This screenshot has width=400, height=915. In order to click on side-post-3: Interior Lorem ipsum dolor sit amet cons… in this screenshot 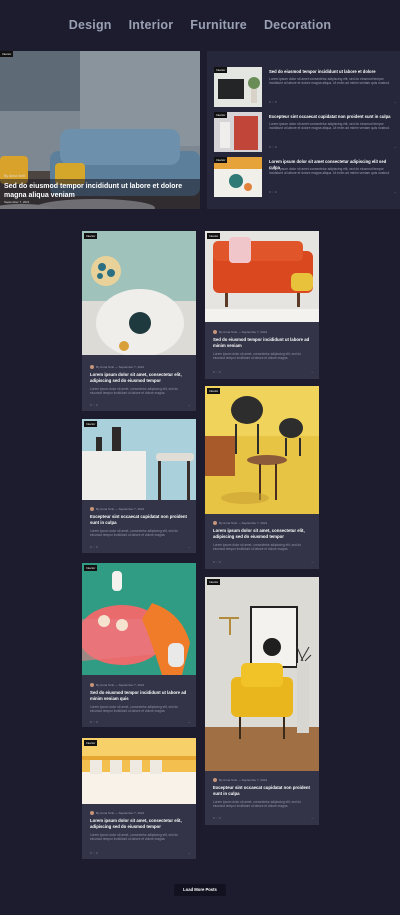, I will do `click(305, 177)`.